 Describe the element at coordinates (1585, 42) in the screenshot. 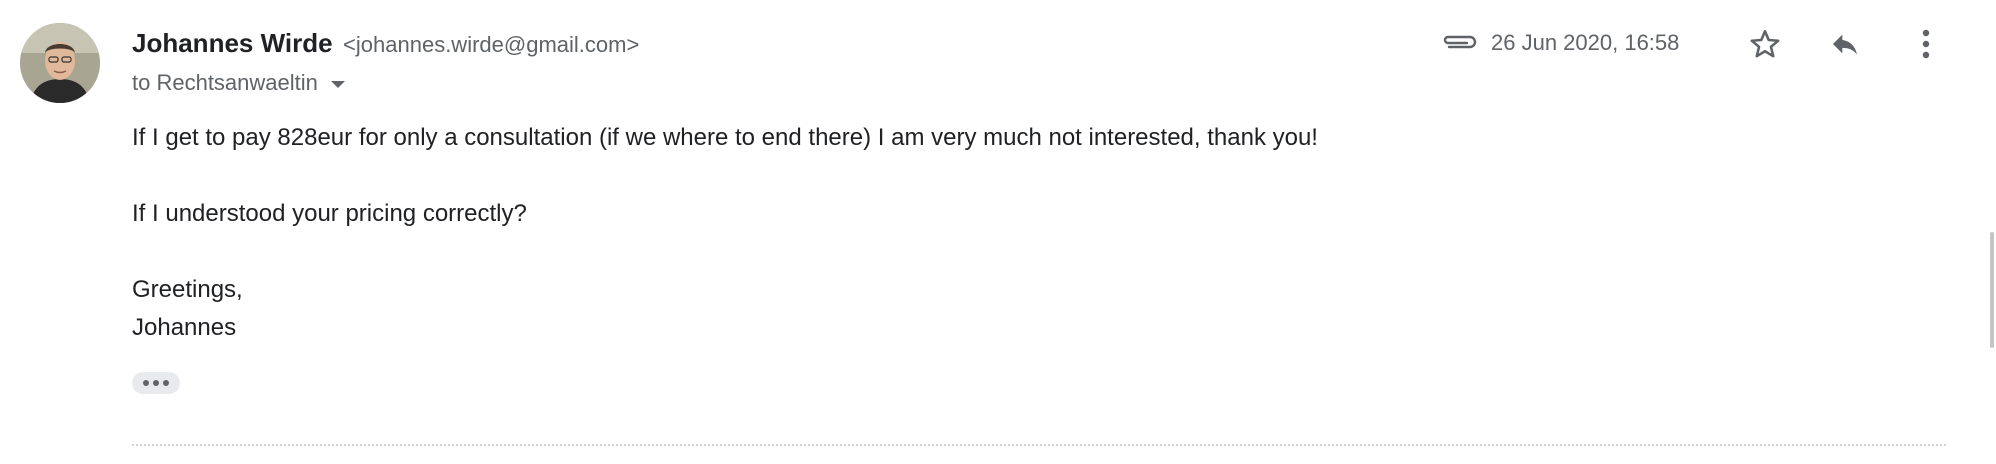

I see `message-timestamp: 26 Jun 2020, 16:58` at that location.